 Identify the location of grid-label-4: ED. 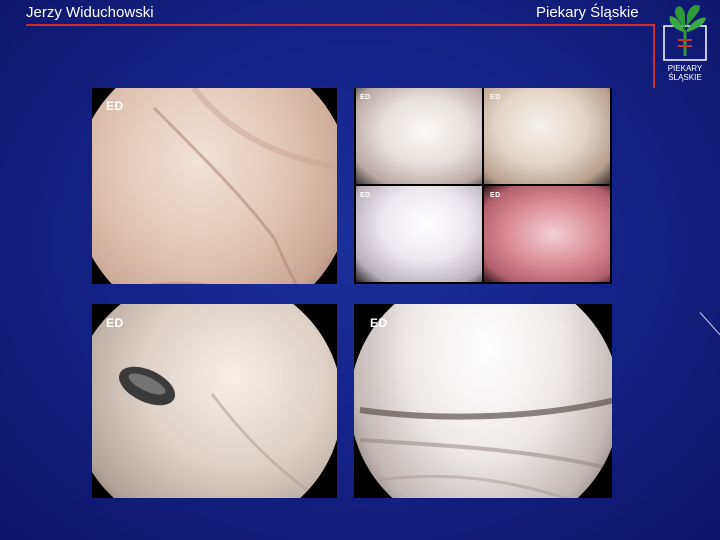
(495, 195).